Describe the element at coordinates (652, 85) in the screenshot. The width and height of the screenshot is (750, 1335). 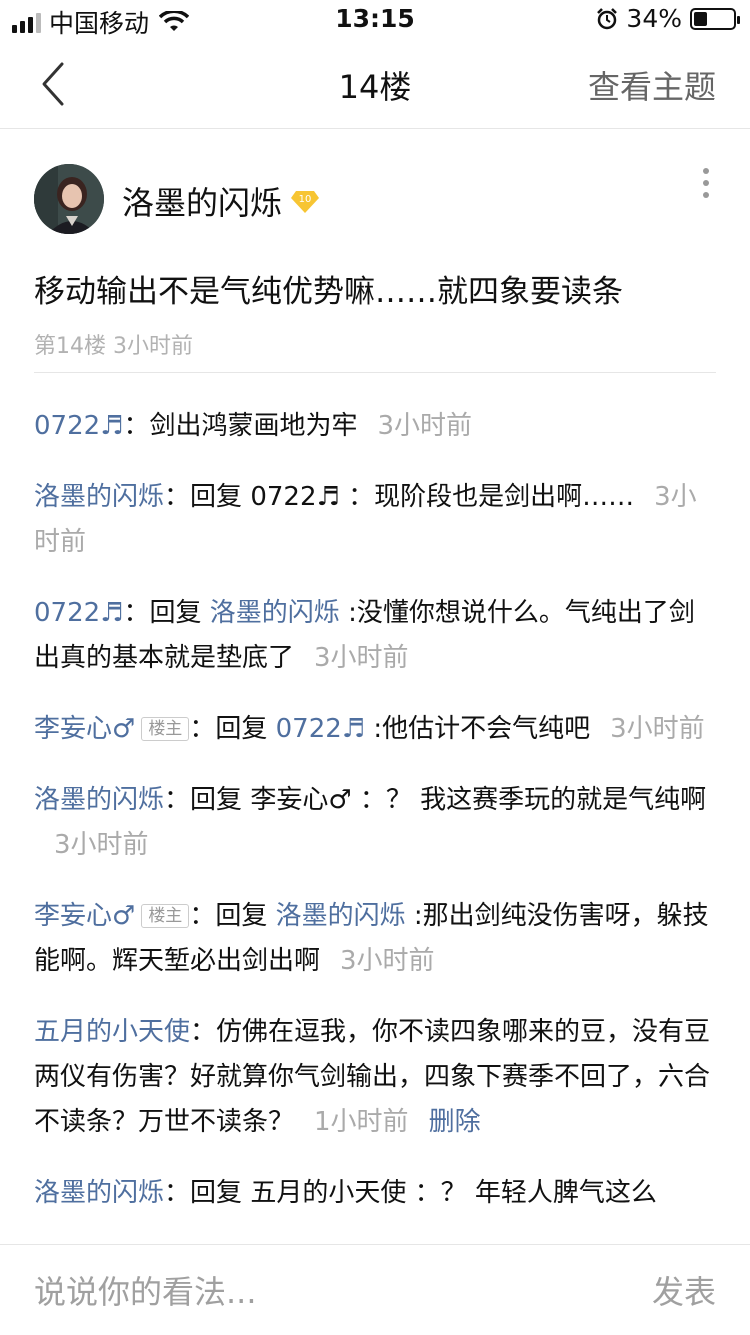
I see `view-topic-button: 查看主题` at that location.